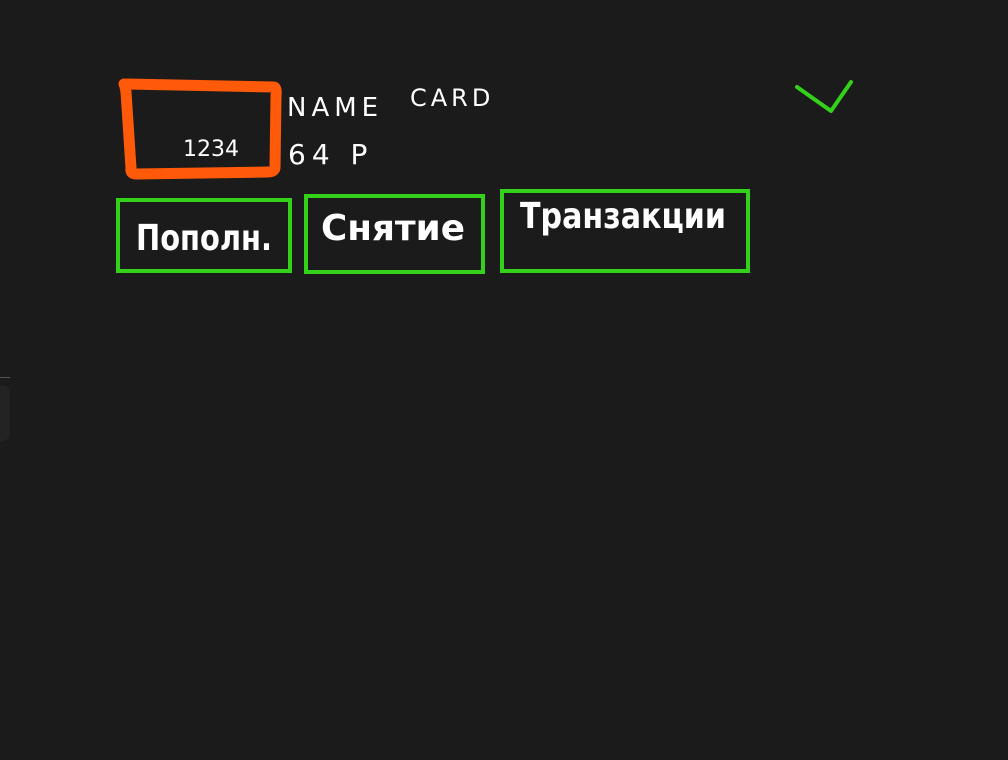 The image size is (1008, 760). What do you see at coordinates (5, 413) in the screenshot?
I see `side-panel-handle` at bounding box center [5, 413].